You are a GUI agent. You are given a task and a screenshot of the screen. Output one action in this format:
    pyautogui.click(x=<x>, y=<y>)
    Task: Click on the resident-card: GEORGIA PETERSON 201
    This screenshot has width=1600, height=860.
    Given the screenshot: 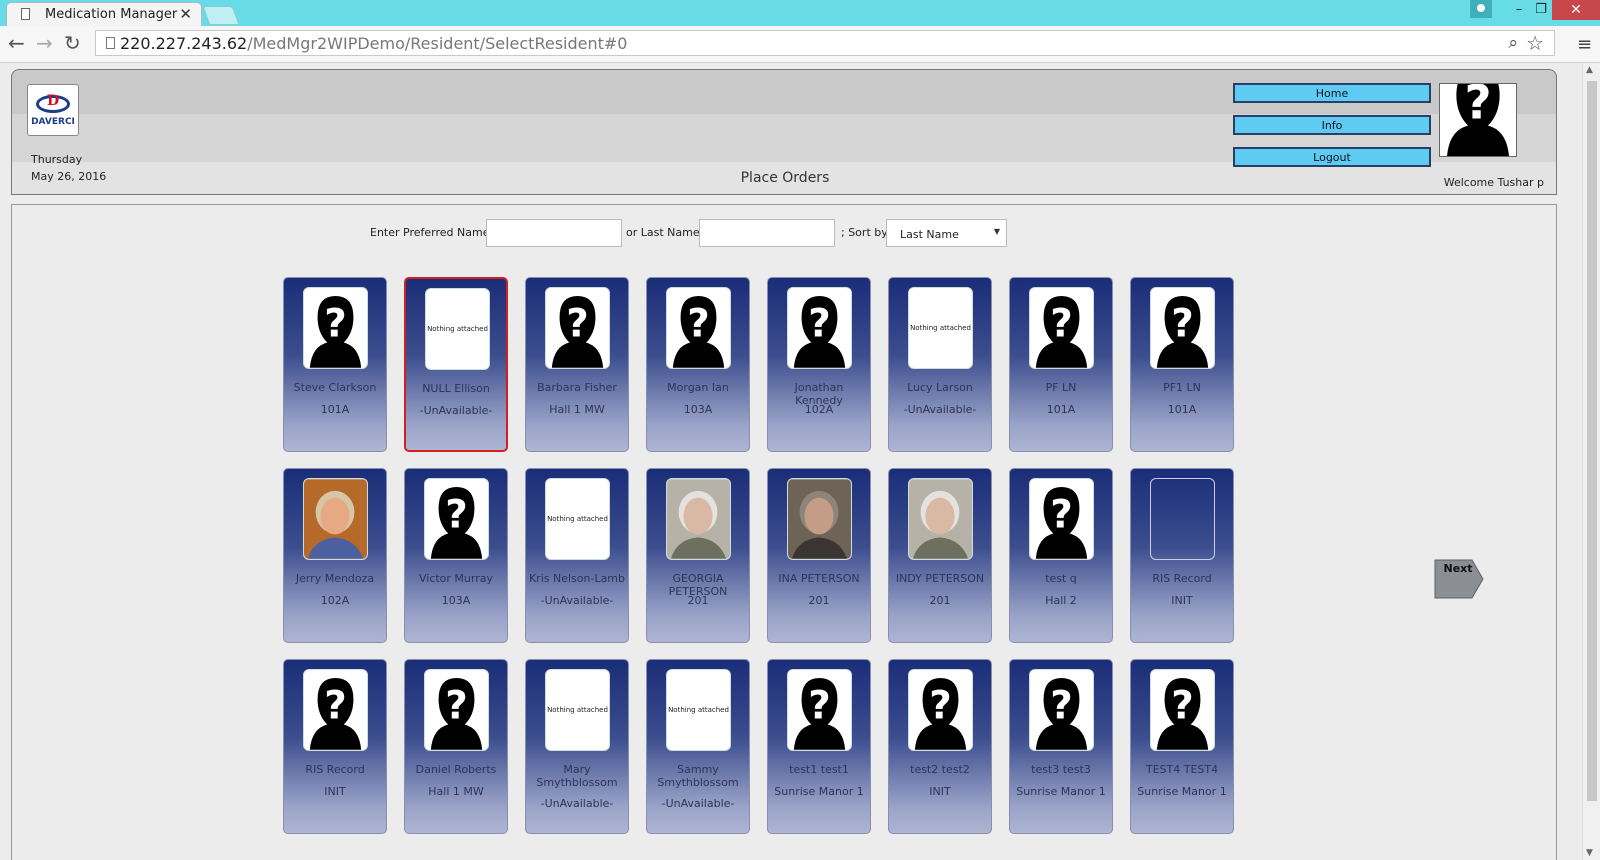 What is the action you would take?
    pyautogui.click(x=698, y=555)
    